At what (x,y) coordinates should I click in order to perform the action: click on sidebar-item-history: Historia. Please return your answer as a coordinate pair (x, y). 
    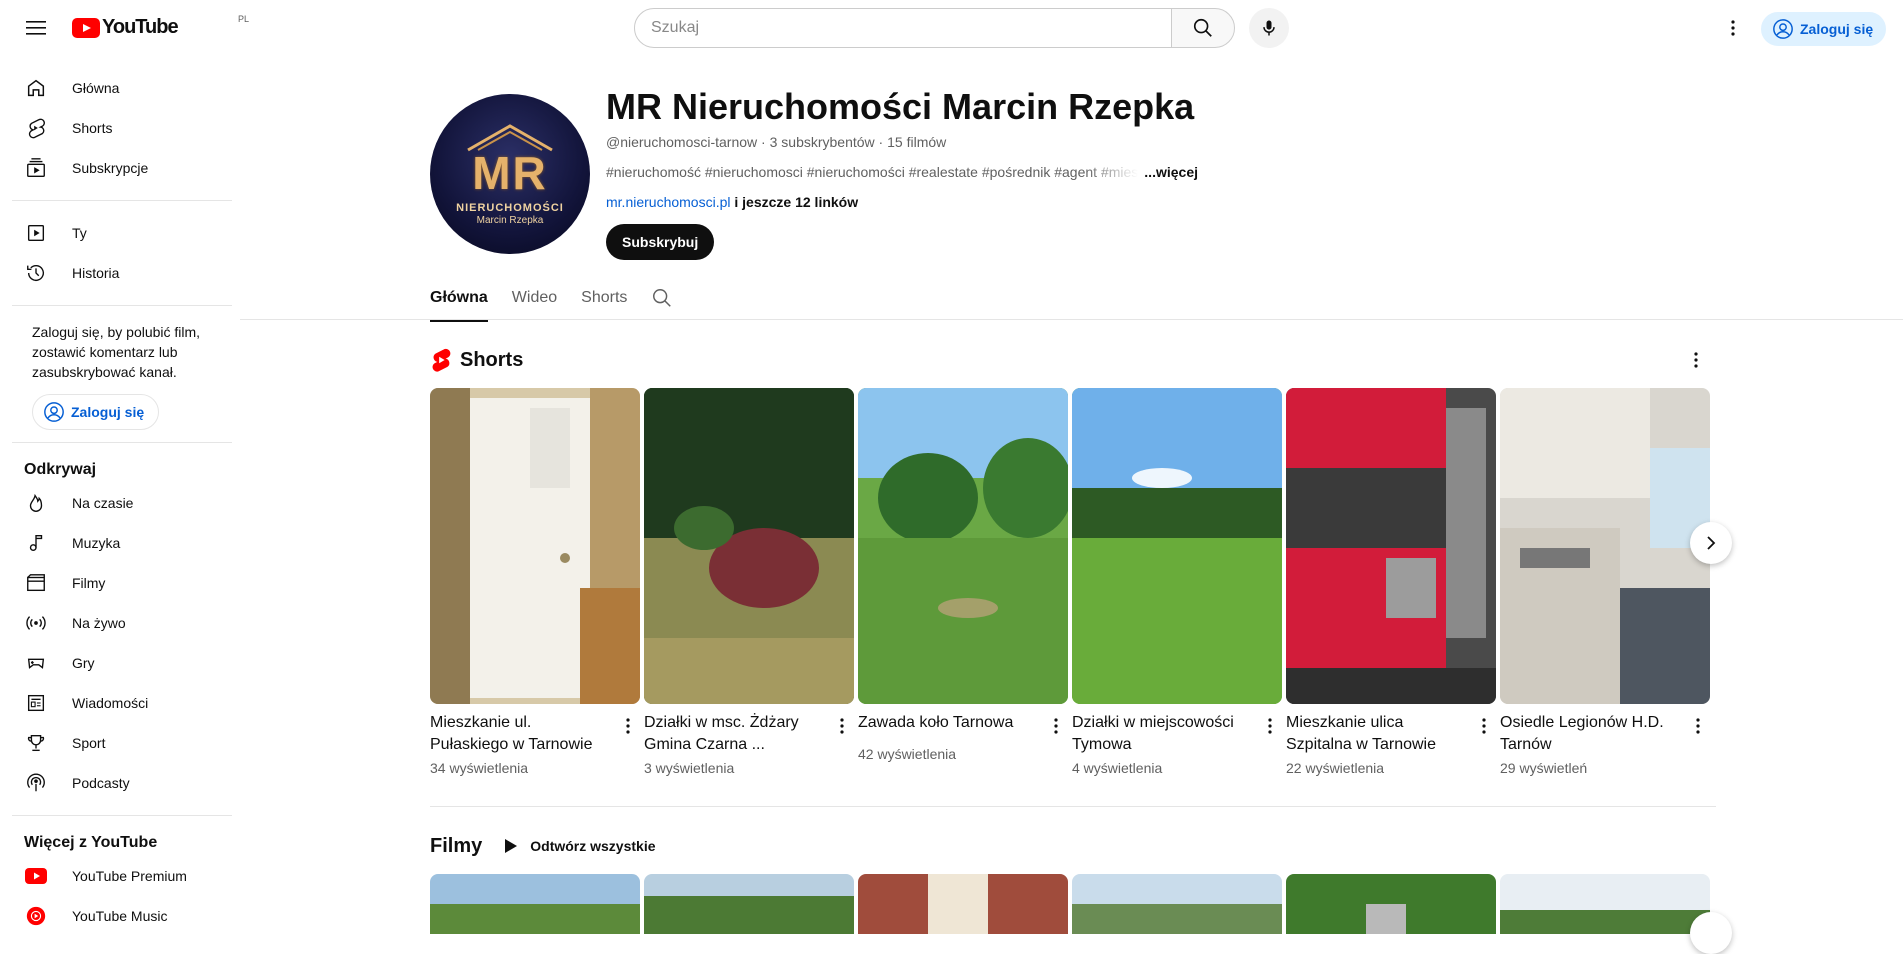
    Looking at the image, I should click on (114, 273).